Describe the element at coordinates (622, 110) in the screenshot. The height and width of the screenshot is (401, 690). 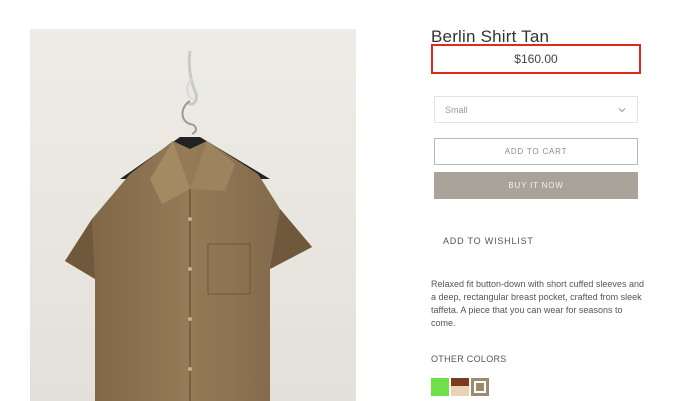
I see `chevron-down-icon` at that location.